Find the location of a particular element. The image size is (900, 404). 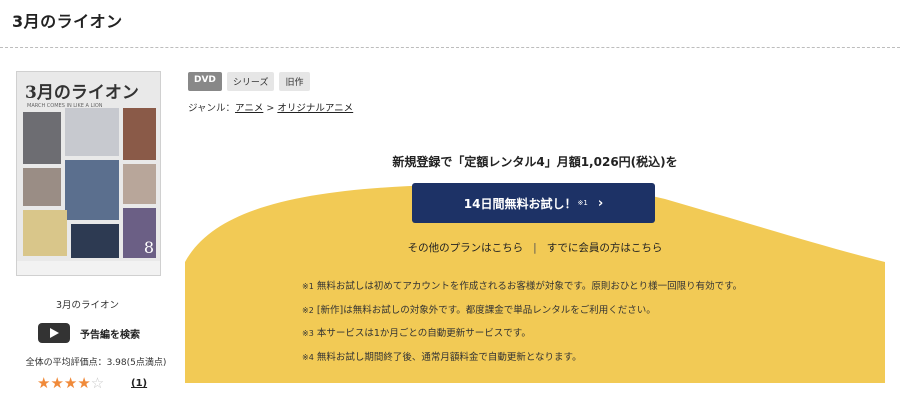

note-mark: ※2 is located at coordinates (308, 310).